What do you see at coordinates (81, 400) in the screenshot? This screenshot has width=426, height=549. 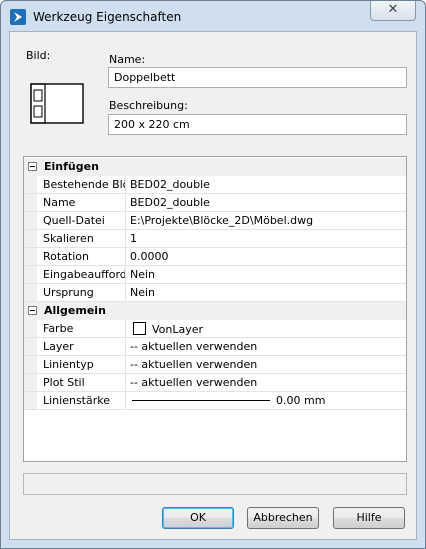 I see `property-name: Linienstärke` at bounding box center [81, 400].